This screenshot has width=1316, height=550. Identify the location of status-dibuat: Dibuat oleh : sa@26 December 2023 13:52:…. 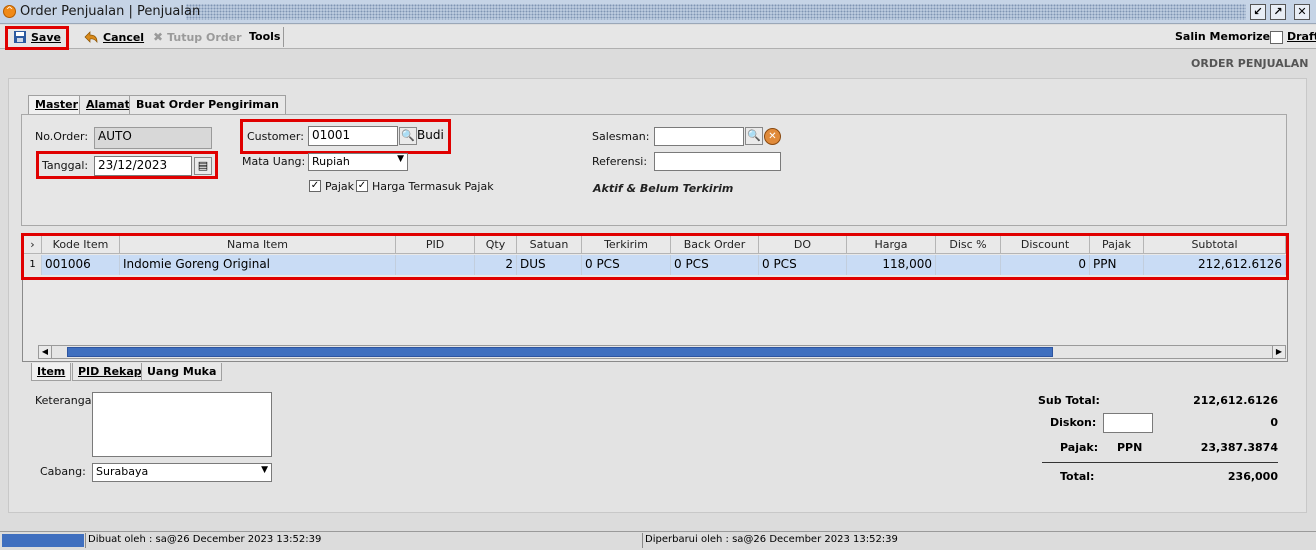
(363, 540).